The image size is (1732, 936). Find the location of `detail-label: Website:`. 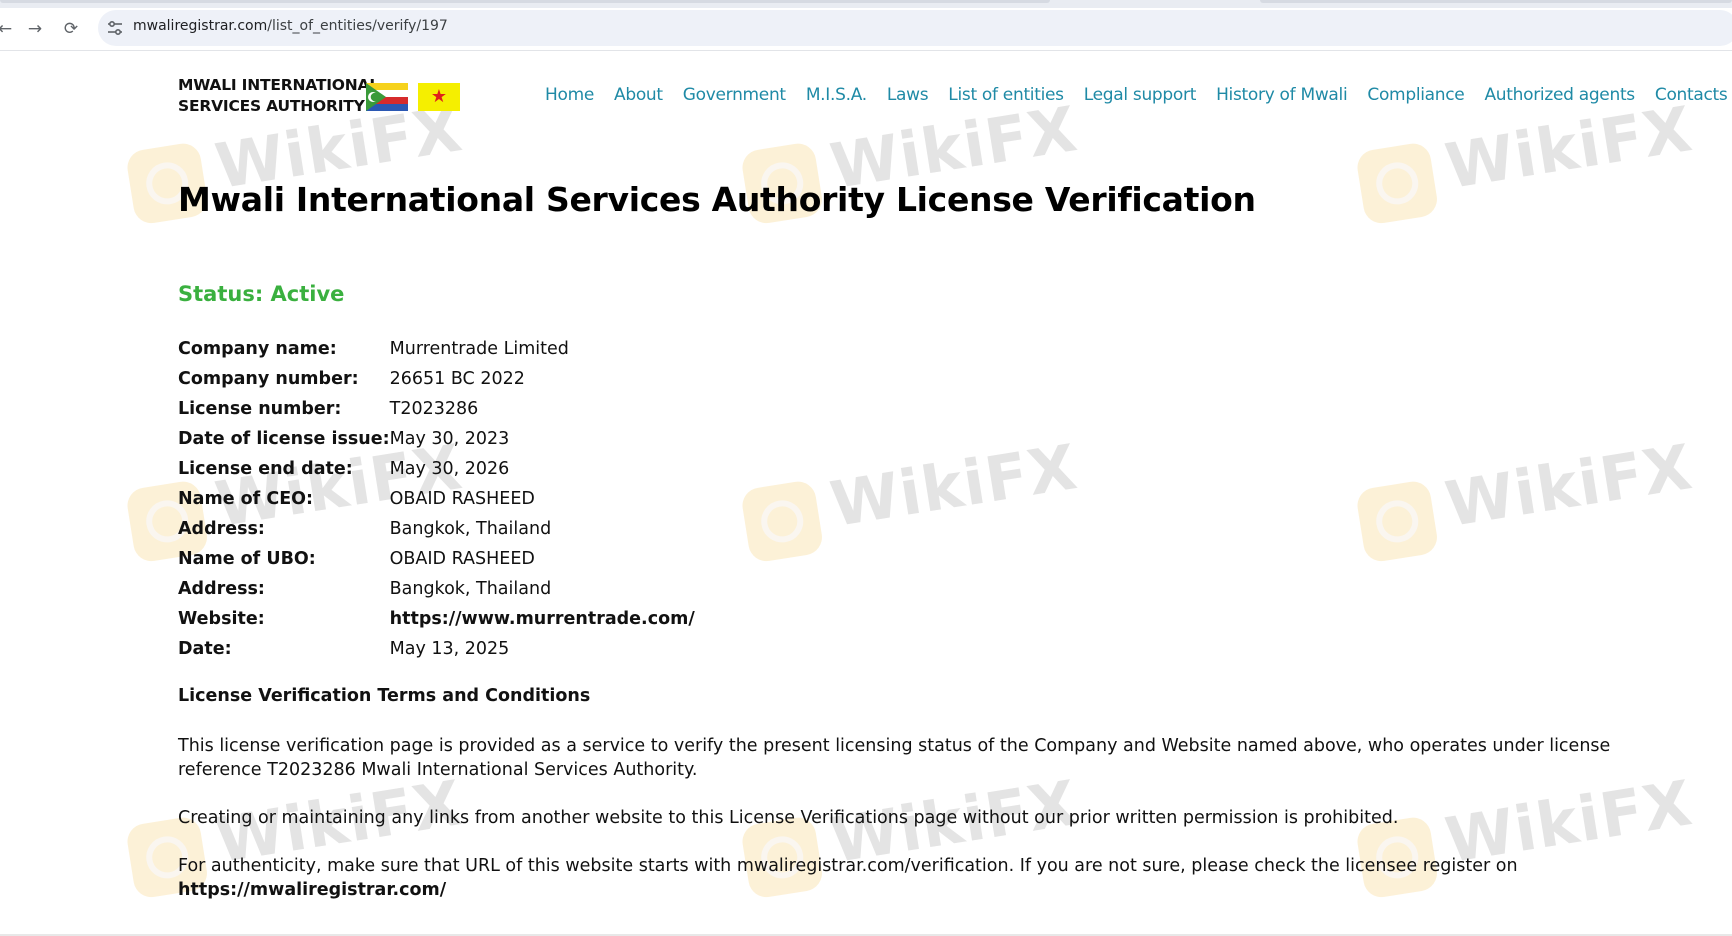

detail-label: Website: is located at coordinates (221, 619).